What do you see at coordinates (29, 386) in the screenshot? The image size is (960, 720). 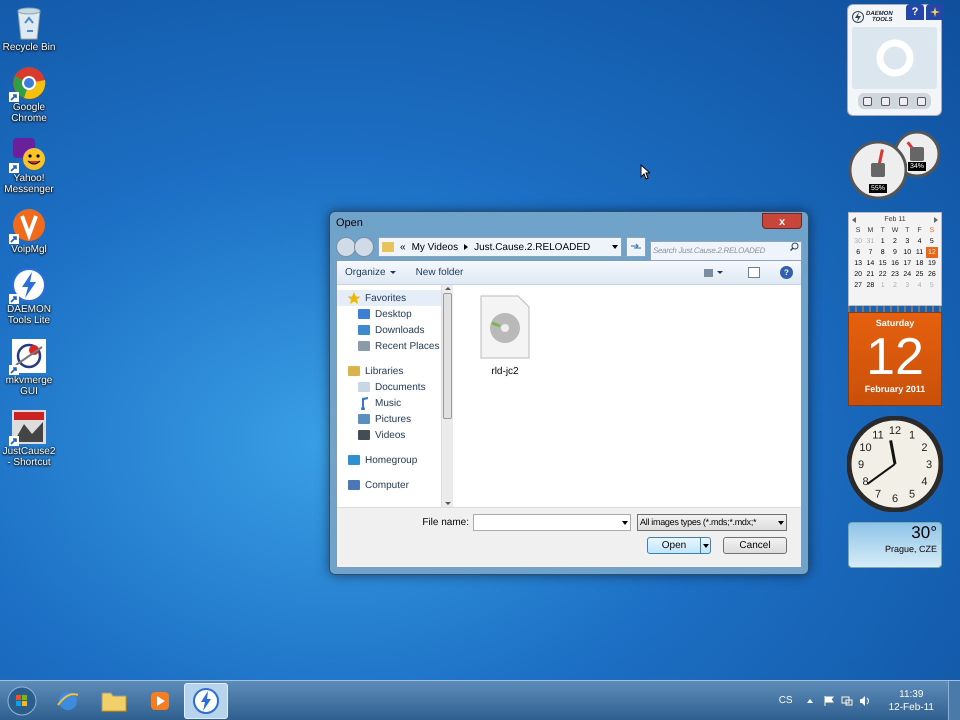 I see `desktop-icon-label: mkvmerge GUI` at bounding box center [29, 386].